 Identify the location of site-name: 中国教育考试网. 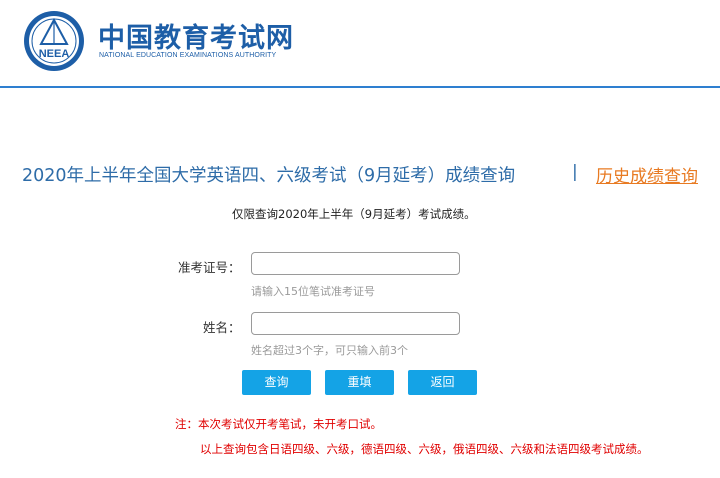
(196, 35).